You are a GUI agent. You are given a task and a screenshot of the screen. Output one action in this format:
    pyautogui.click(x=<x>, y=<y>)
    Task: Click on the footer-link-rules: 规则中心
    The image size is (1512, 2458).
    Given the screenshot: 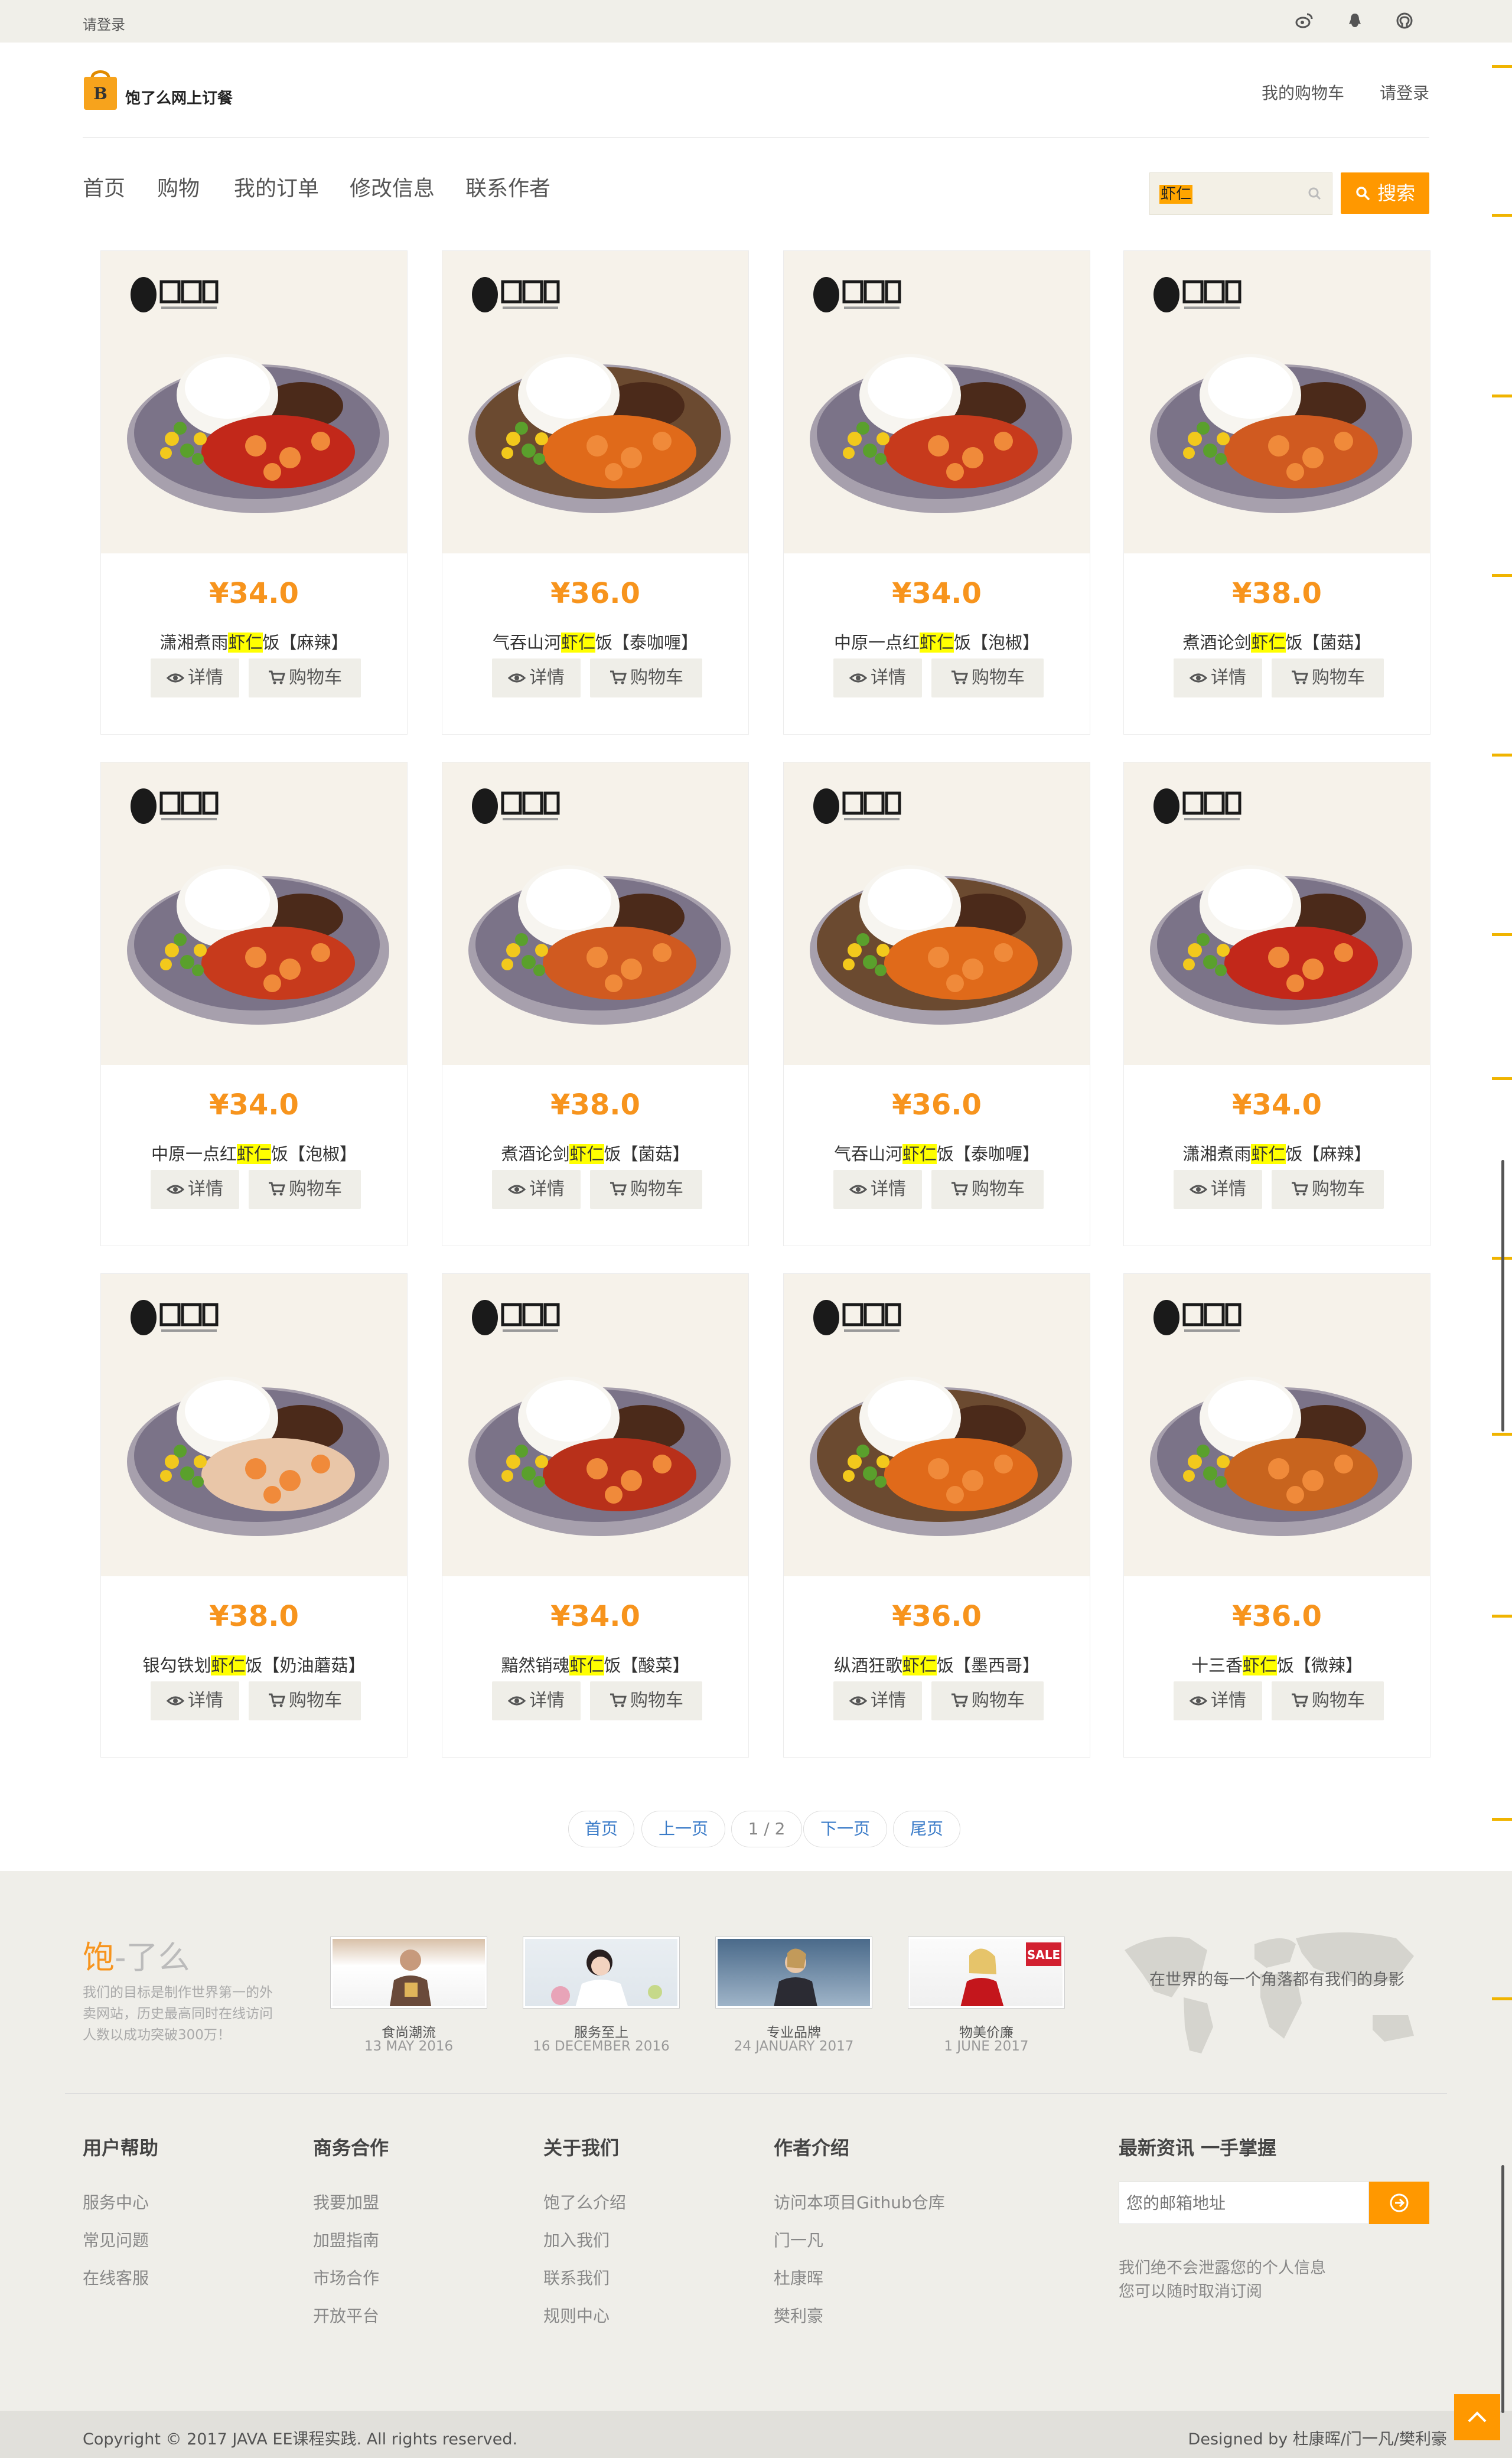 What is the action you would take?
    pyautogui.click(x=576, y=2315)
    